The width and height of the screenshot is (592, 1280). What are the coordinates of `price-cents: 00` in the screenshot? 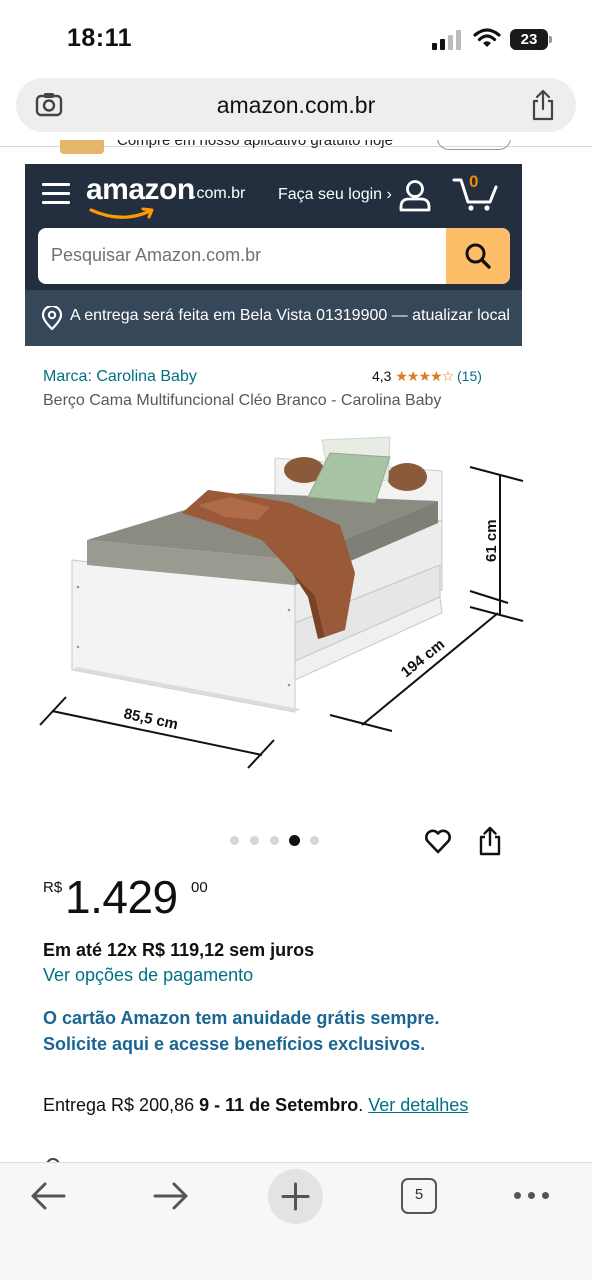 It's located at (199, 887).